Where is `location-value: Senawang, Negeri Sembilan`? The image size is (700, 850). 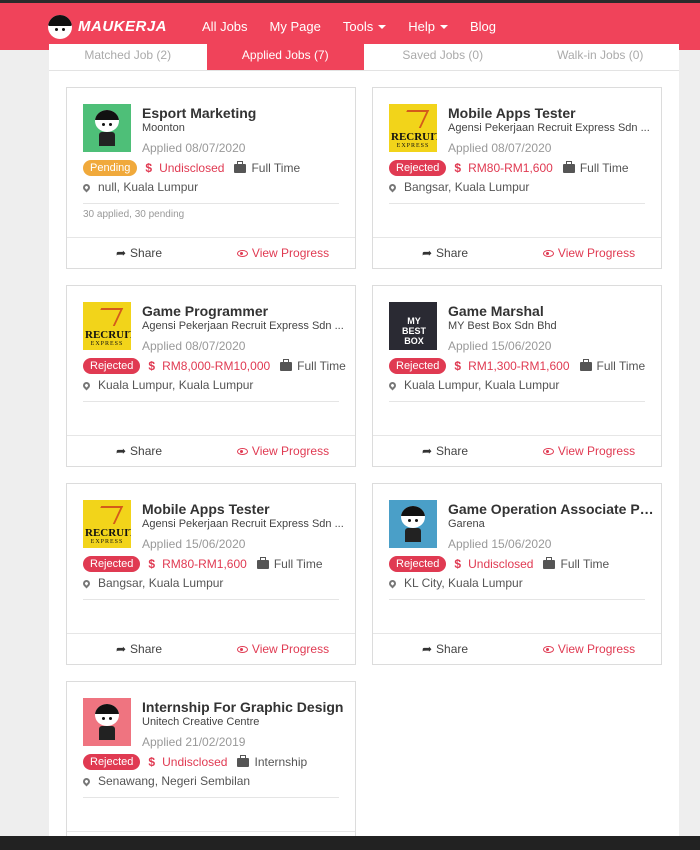
location-value: Senawang, Negeri Sembilan is located at coordinates (174, 781).